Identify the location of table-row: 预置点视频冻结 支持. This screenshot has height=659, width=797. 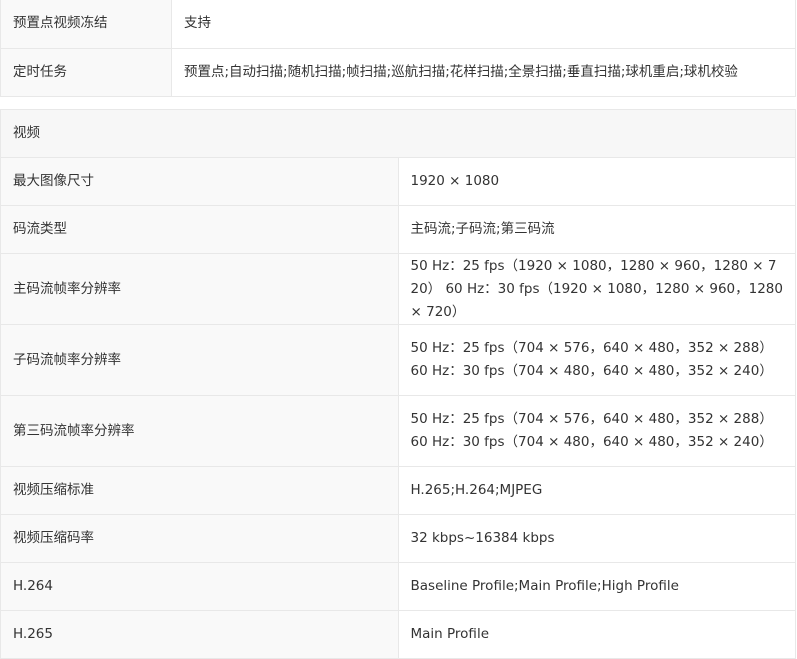
(398, 24).